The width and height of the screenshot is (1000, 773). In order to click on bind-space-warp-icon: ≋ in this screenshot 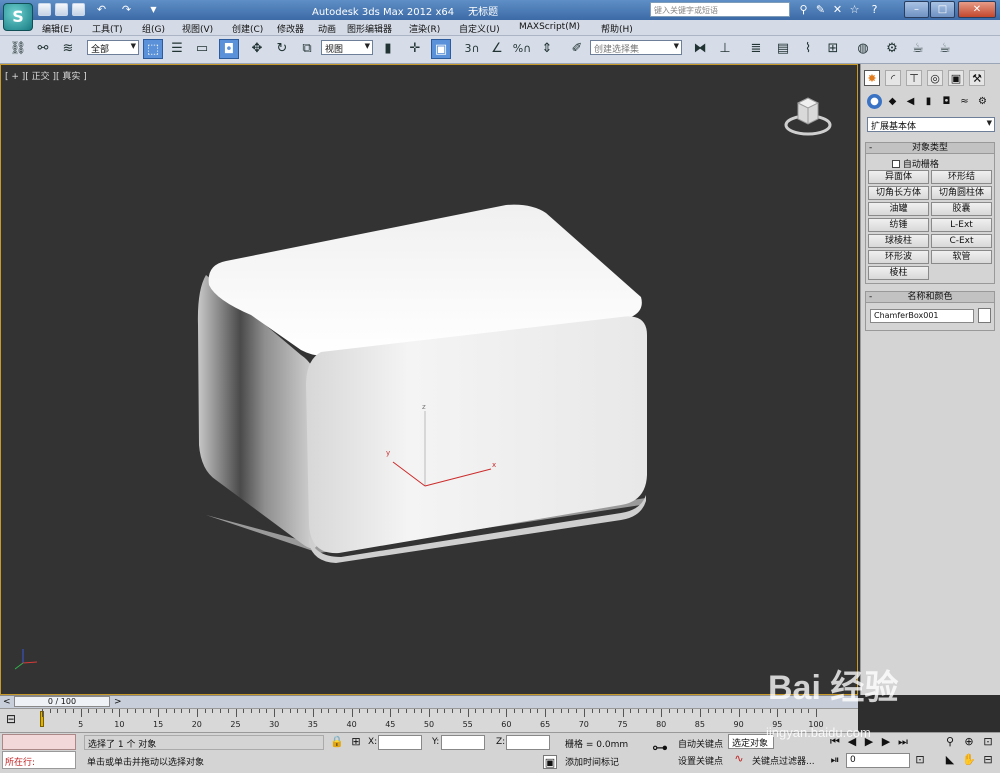, I will do `click(68, 49)`.